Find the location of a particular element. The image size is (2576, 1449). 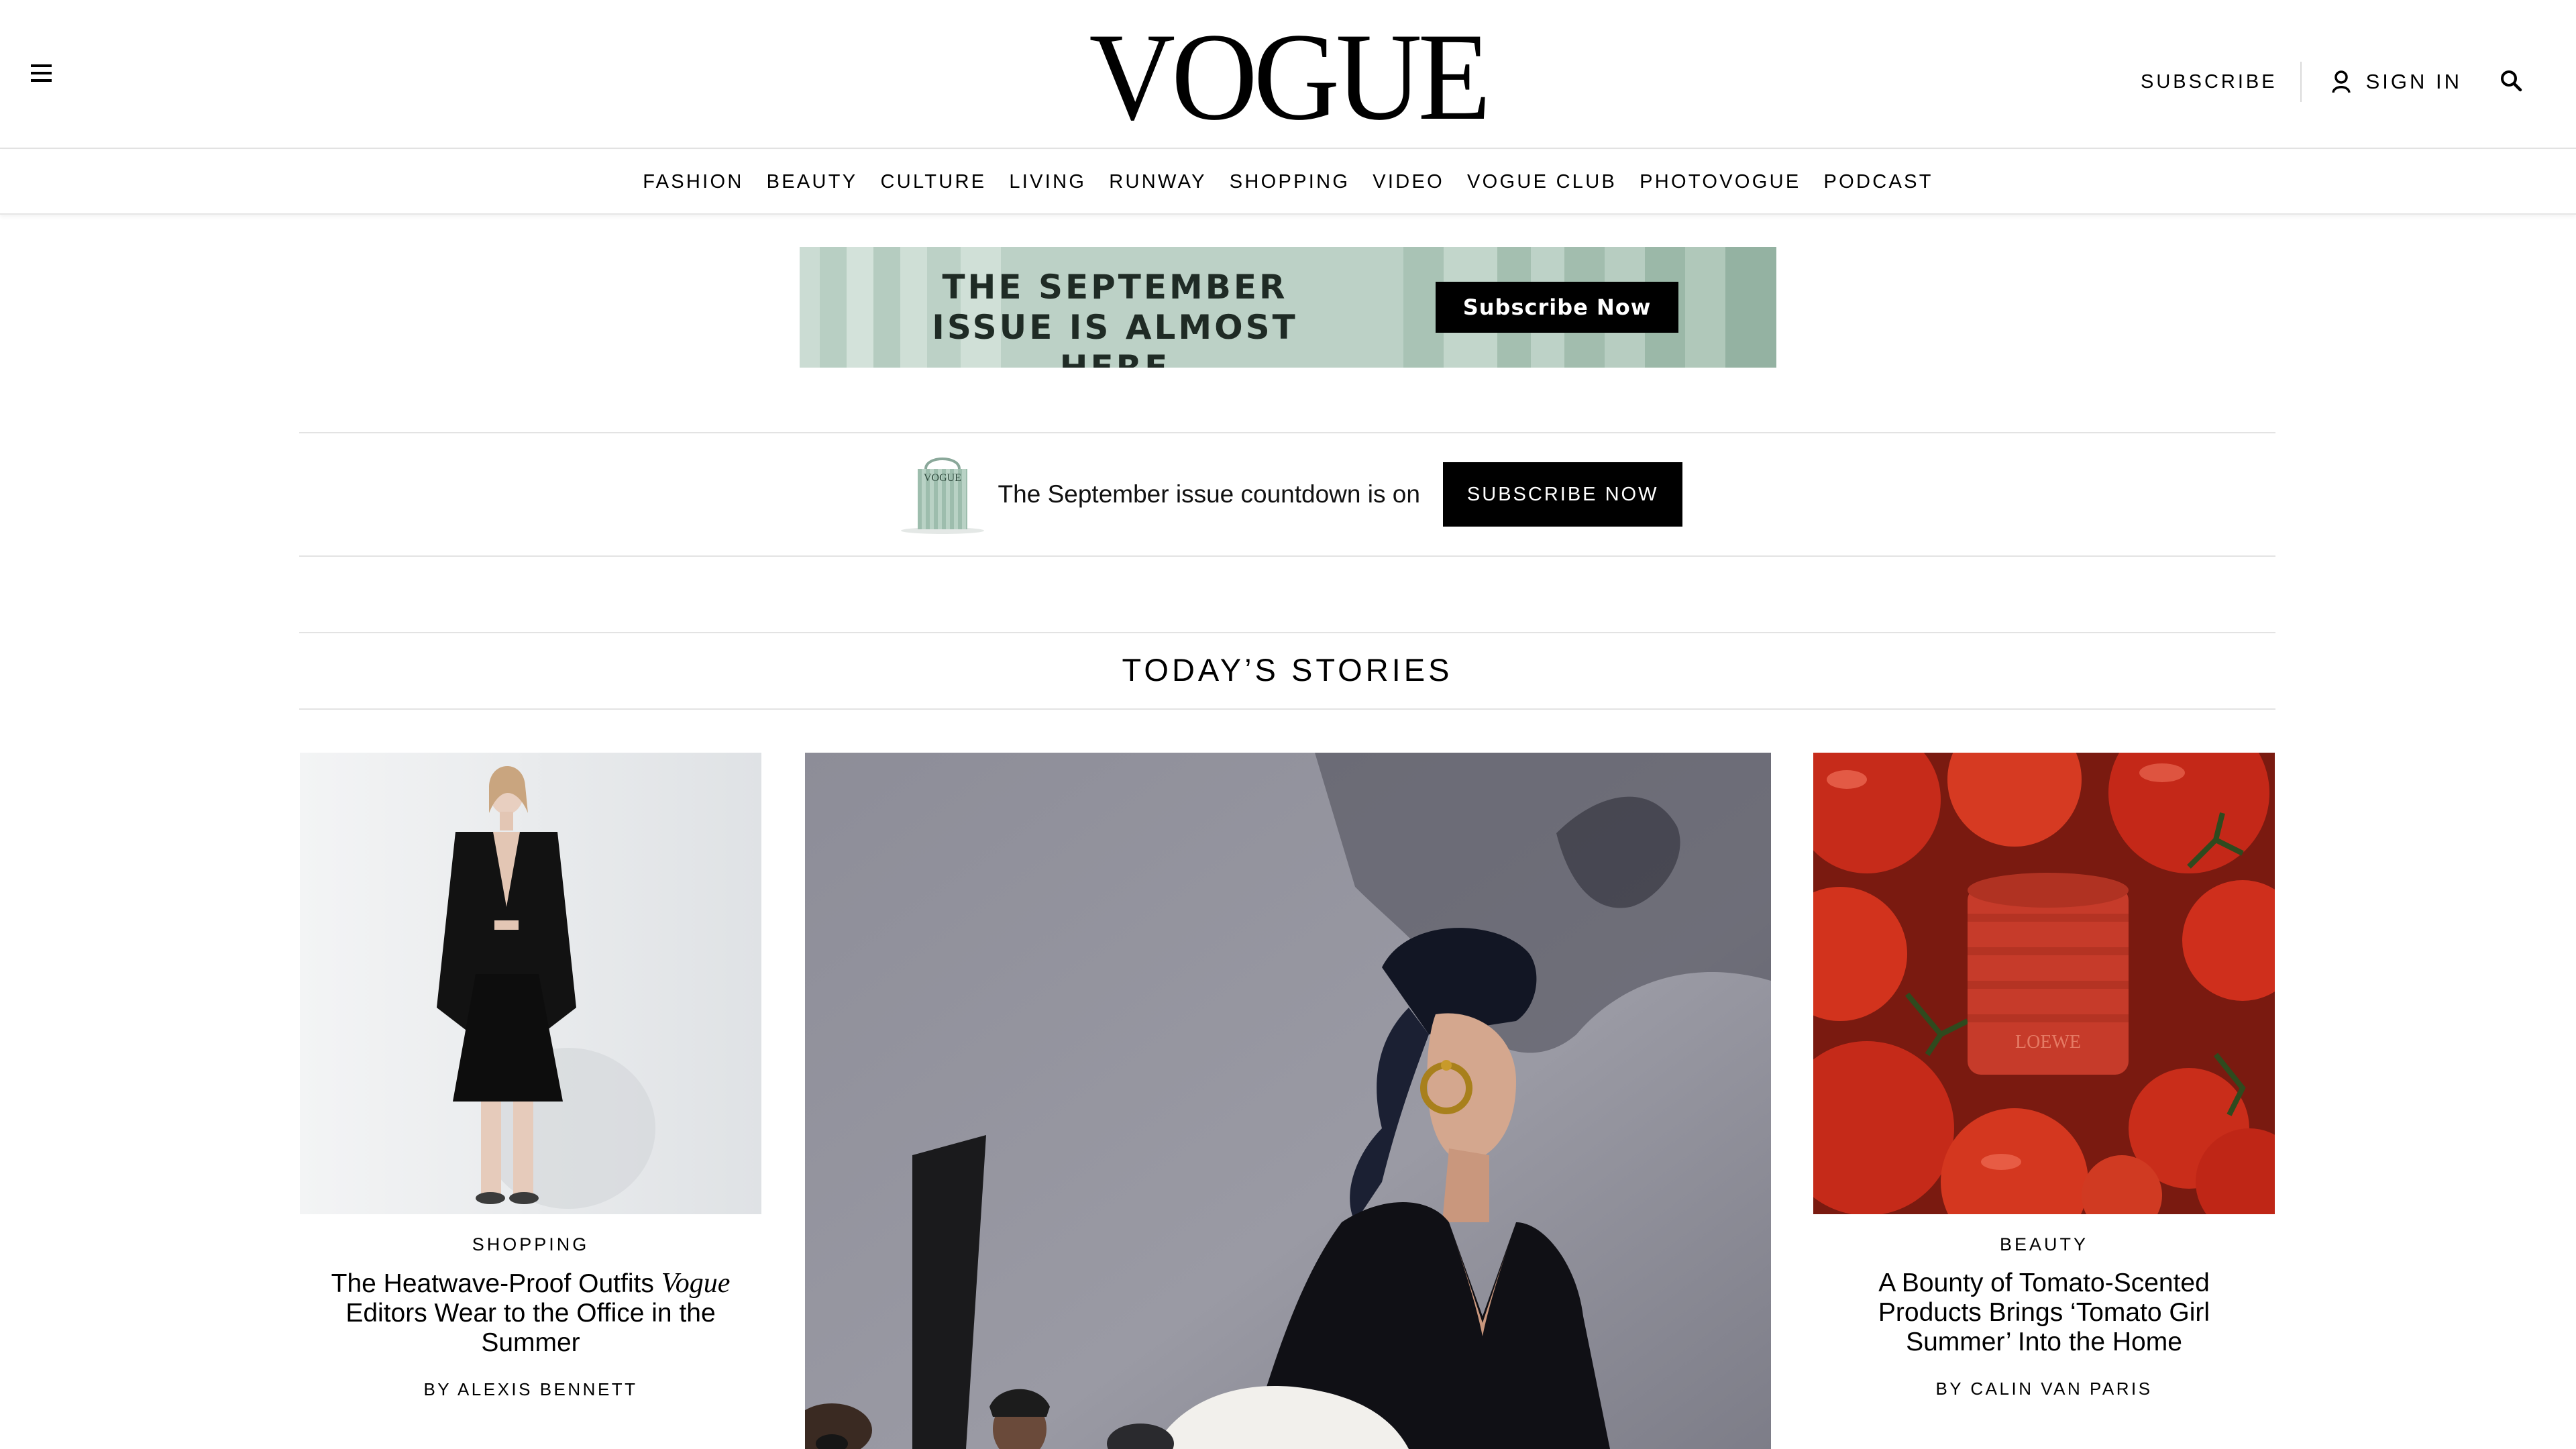

banner-subscribe-button: Subscribe Now is located at coordinates (1557, 307).